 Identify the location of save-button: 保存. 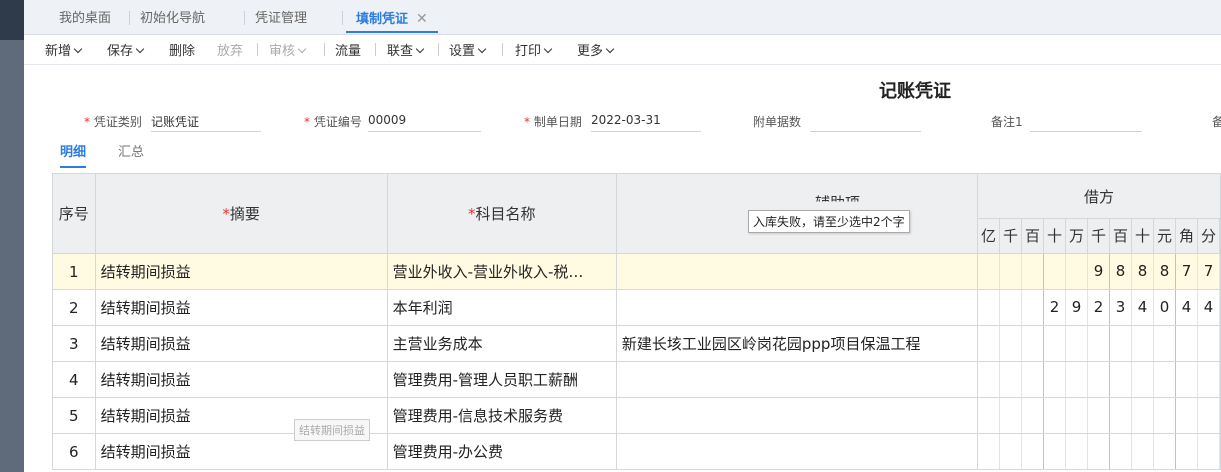
(126, 49).